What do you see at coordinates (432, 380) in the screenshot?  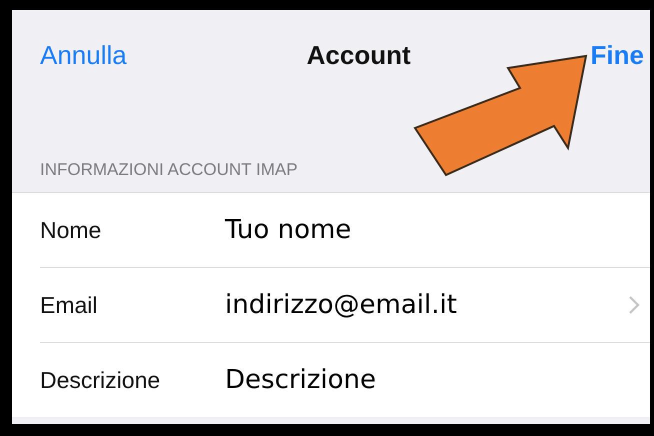 I see `field-value: Descrizione` at bounding box center [432, 380].